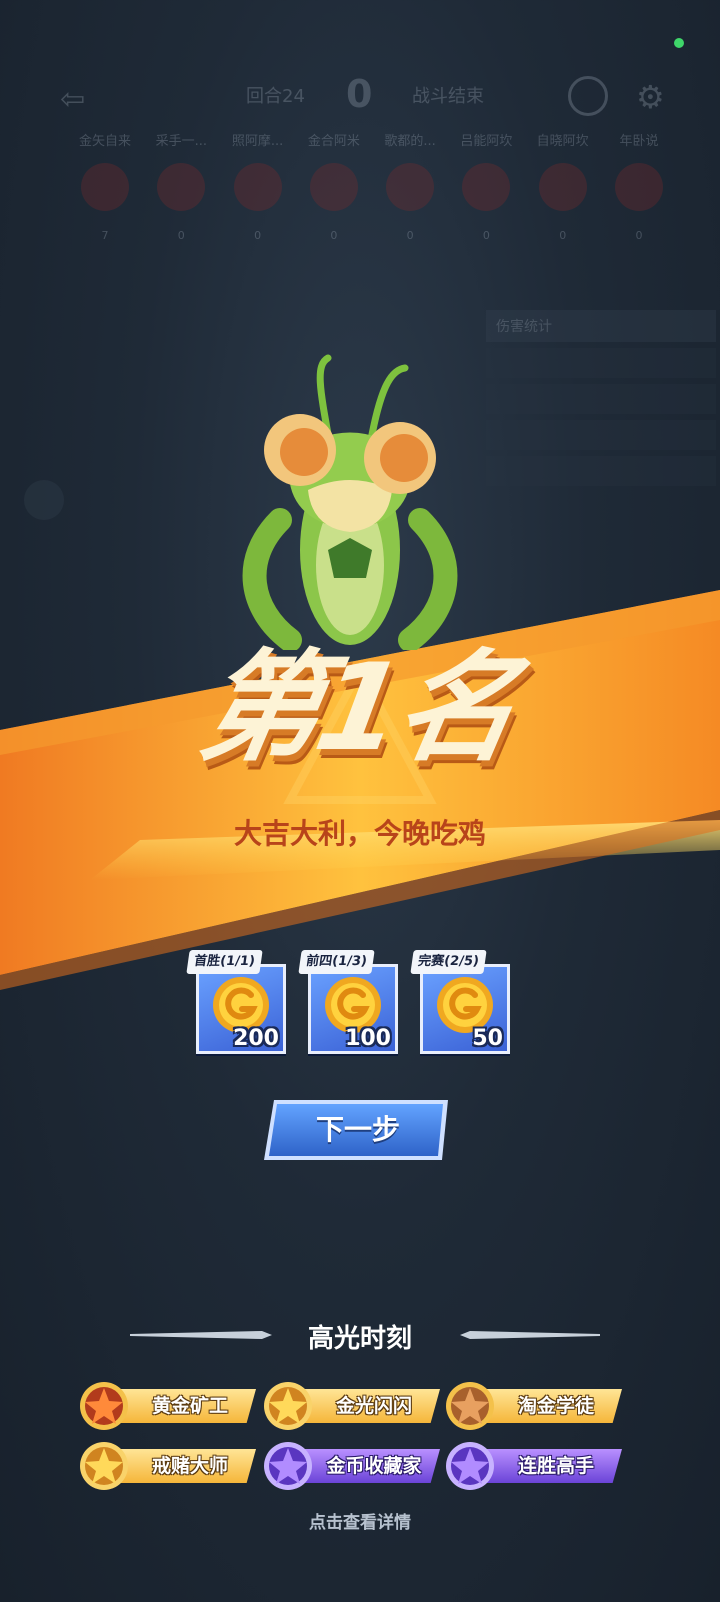  Describe the element at coordinates (448, 962) in the screenshot. I see `reward-tag: 完赛(2/5)` at that location.